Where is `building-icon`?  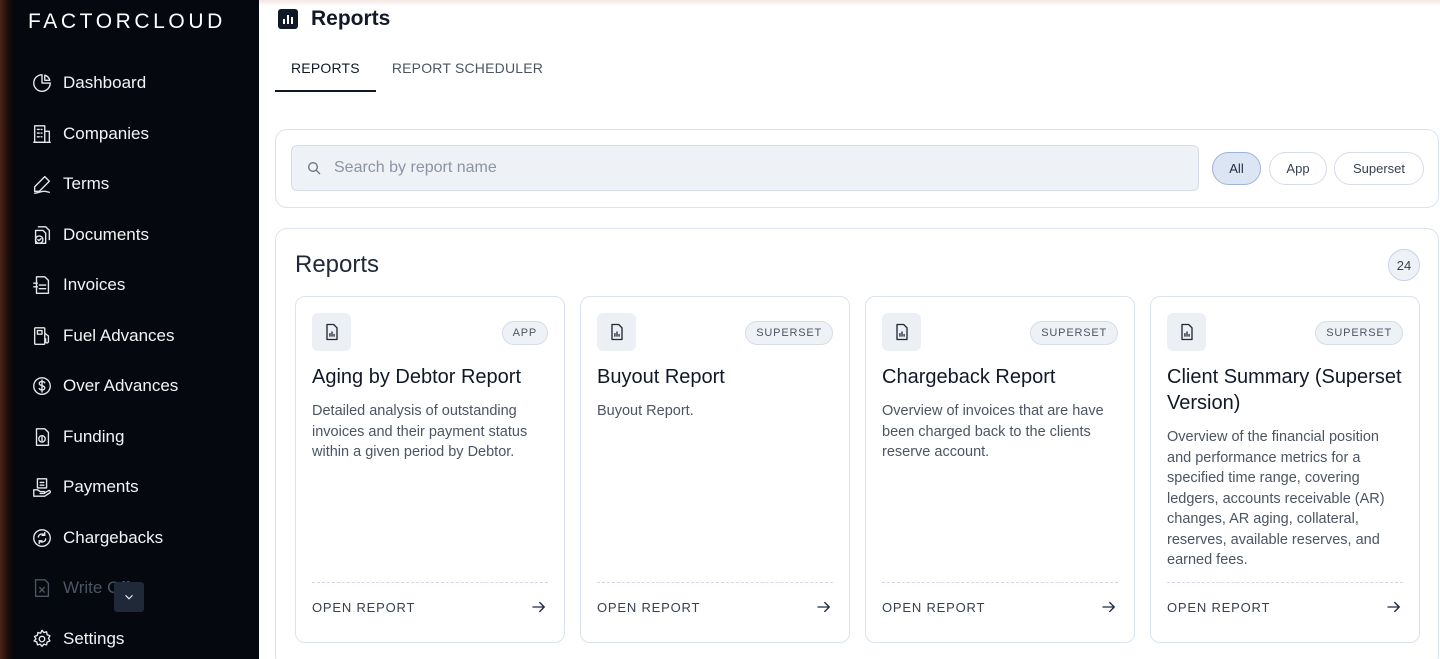
building-icon is located at coordinates (42, 134).